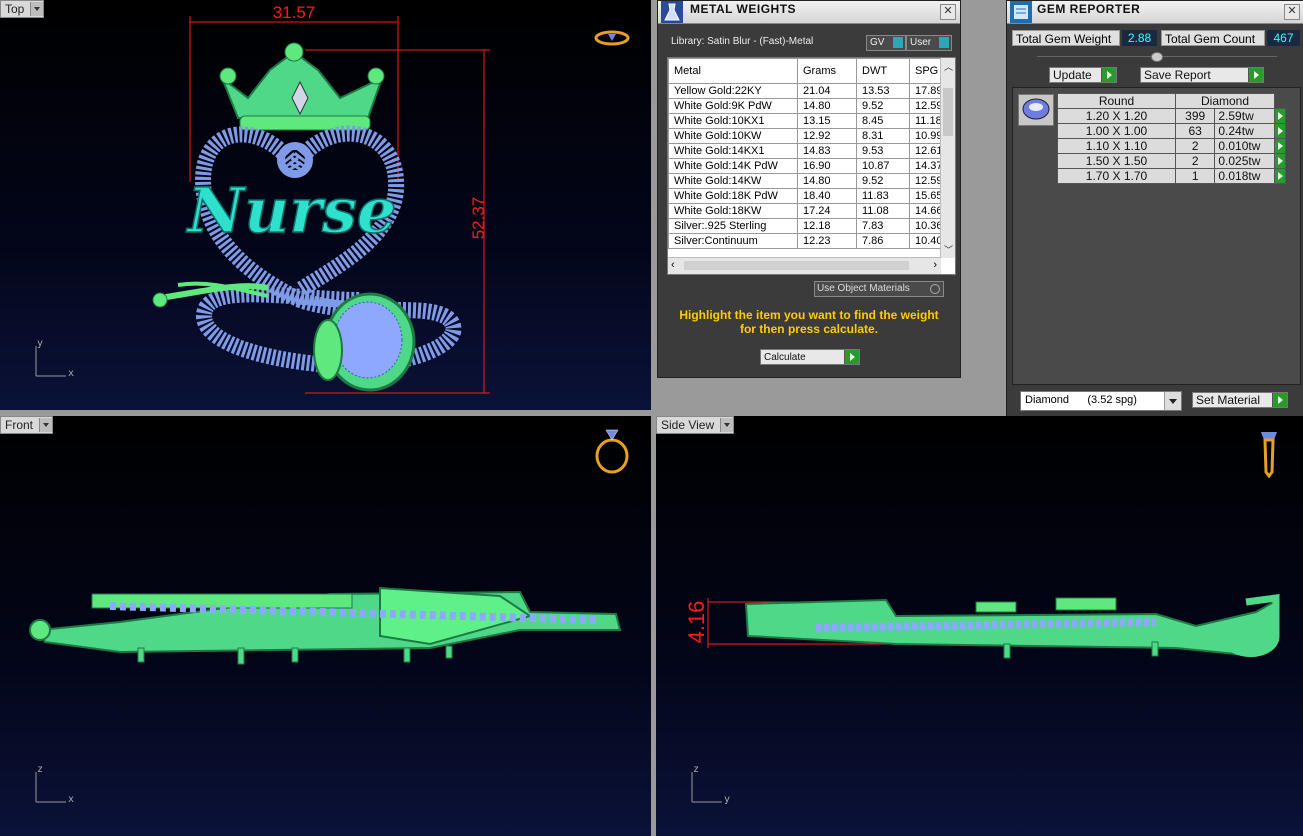  I want to click on gem-weight-cell: 0.24tw, so click(1244, 131).